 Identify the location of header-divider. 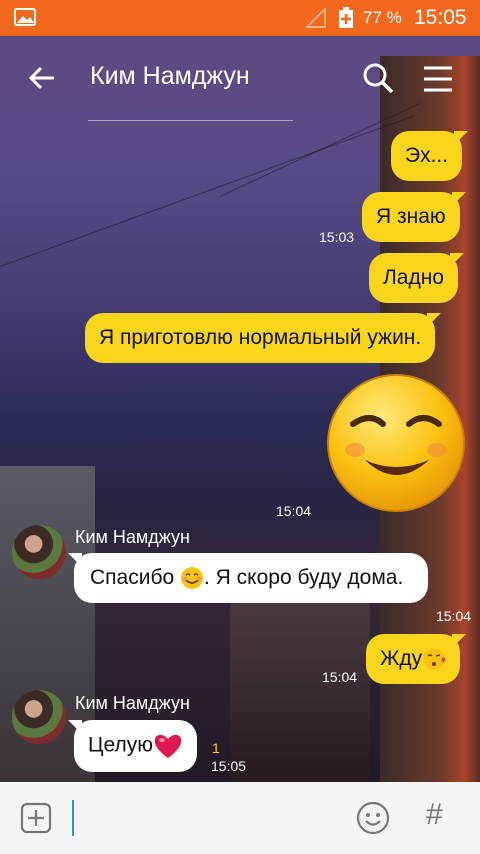
(190, 120).